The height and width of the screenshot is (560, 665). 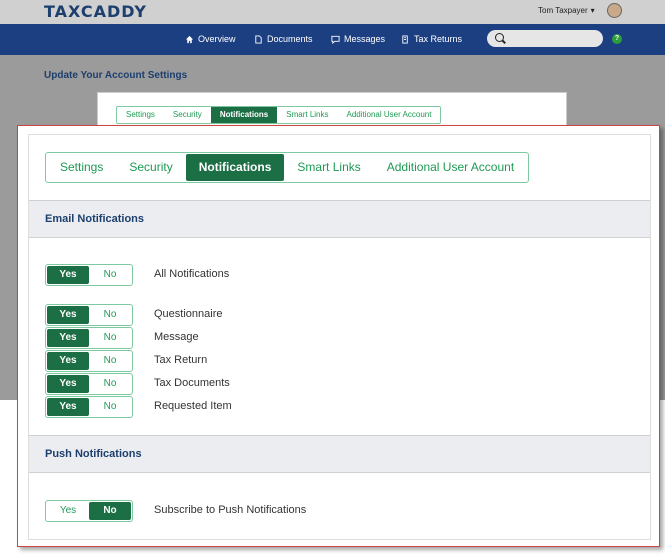 I want to click on nav-tax-returns: Tax Returns, so click(x=431, y=39).